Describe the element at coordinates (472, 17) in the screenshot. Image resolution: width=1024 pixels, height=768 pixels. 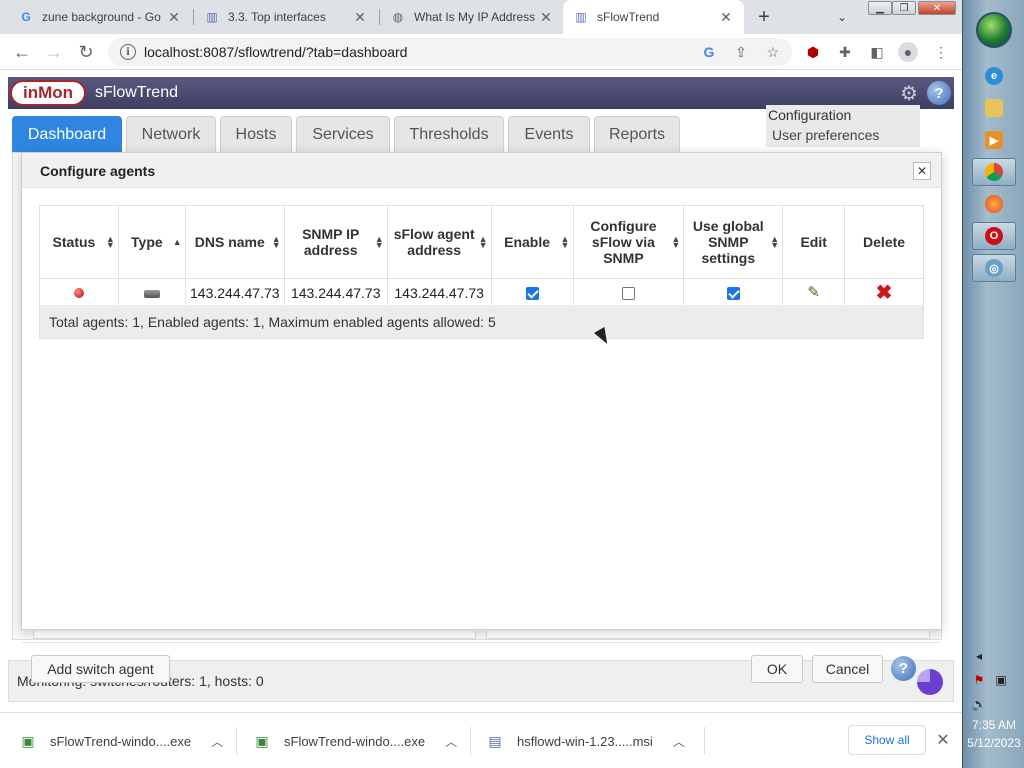
I see `browser-tab: ◍ What Is My IP Address ✕` at that location.